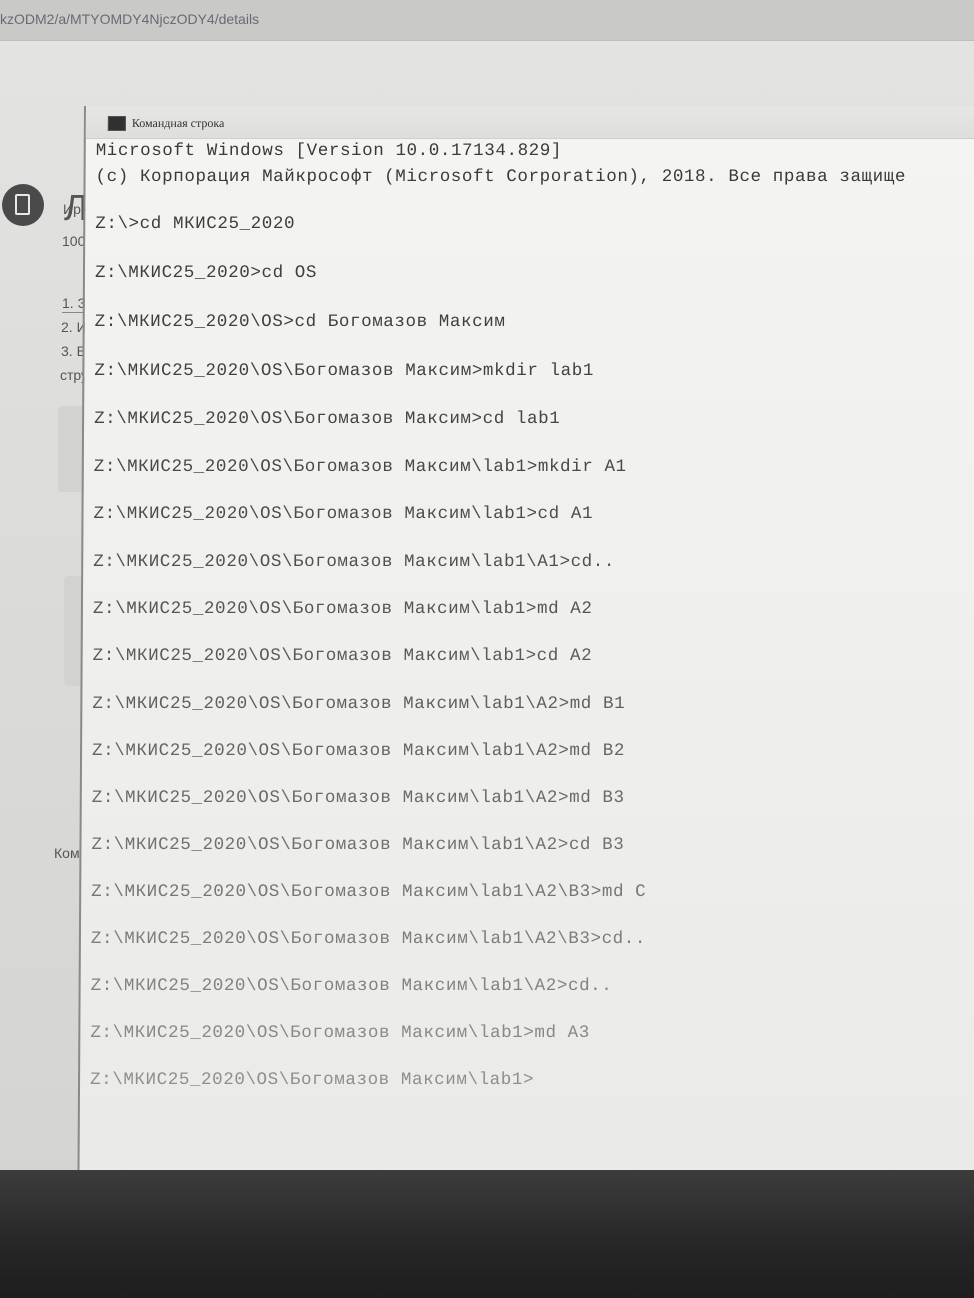  What do you see at coordinates (300, 322) in the screenshot?
I see `cmd-line: Z:\МКИС25_2020\OS>cd Богомазов Максим` at bounding box center [300, 322].